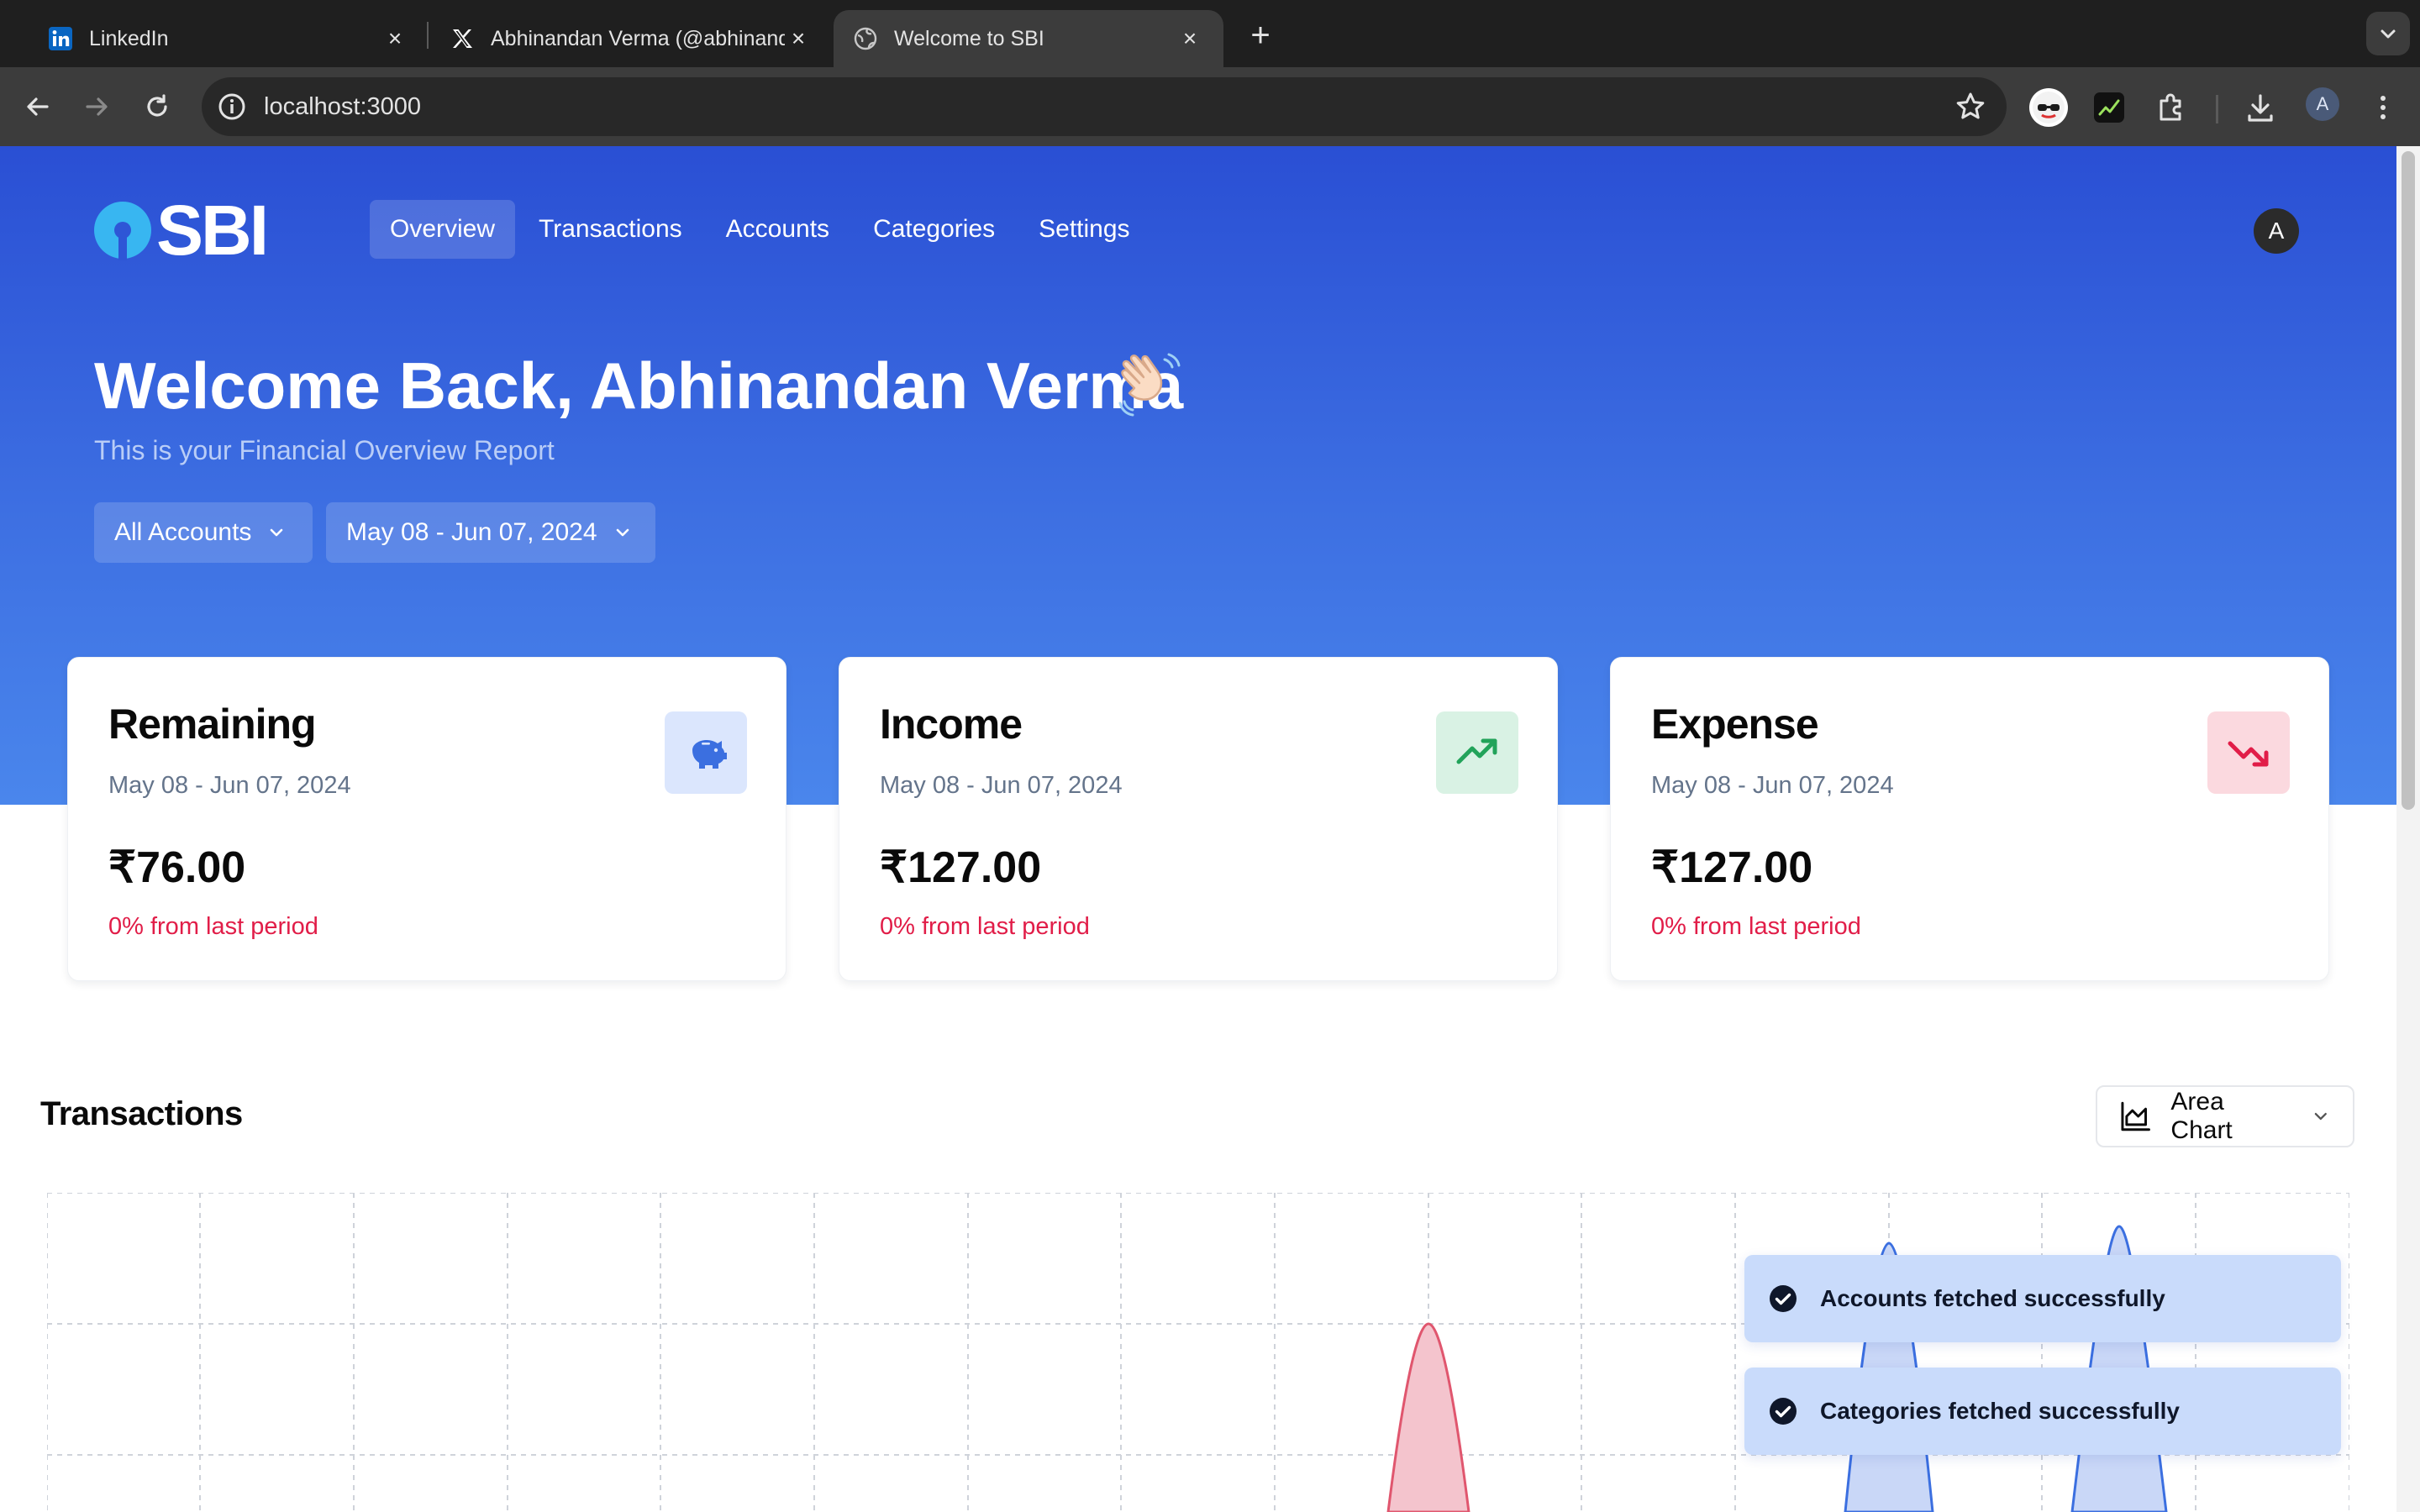  What do you see at coordinates (1428, 1417) in the screenshot?
I see `expense-area-peak` at bounding box center [1428, 1417].